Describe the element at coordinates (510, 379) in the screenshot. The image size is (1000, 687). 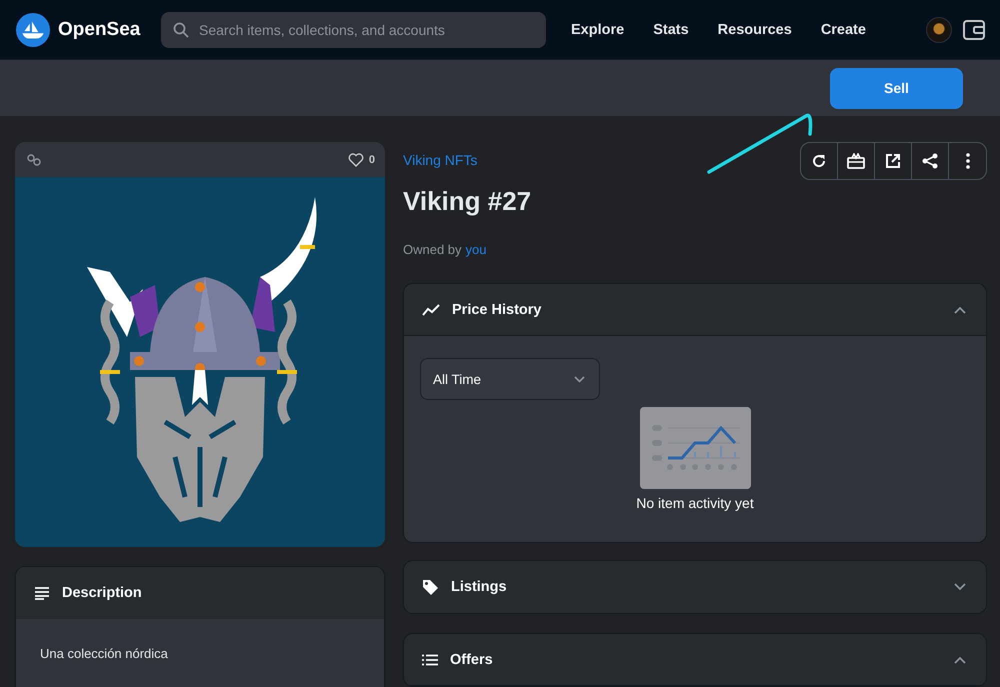
I see `time-range-dropdown: All Time` at that location.